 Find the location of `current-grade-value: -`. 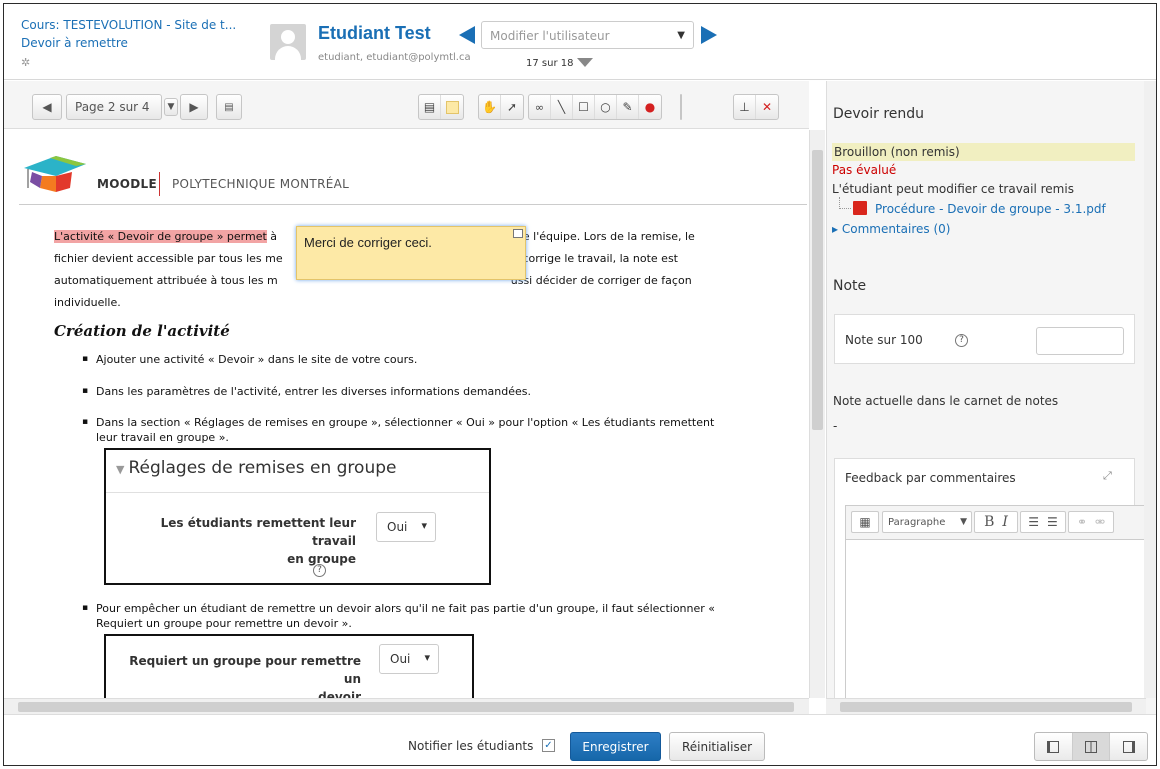

current-grade-value: - is located at coordinates (835, 426).